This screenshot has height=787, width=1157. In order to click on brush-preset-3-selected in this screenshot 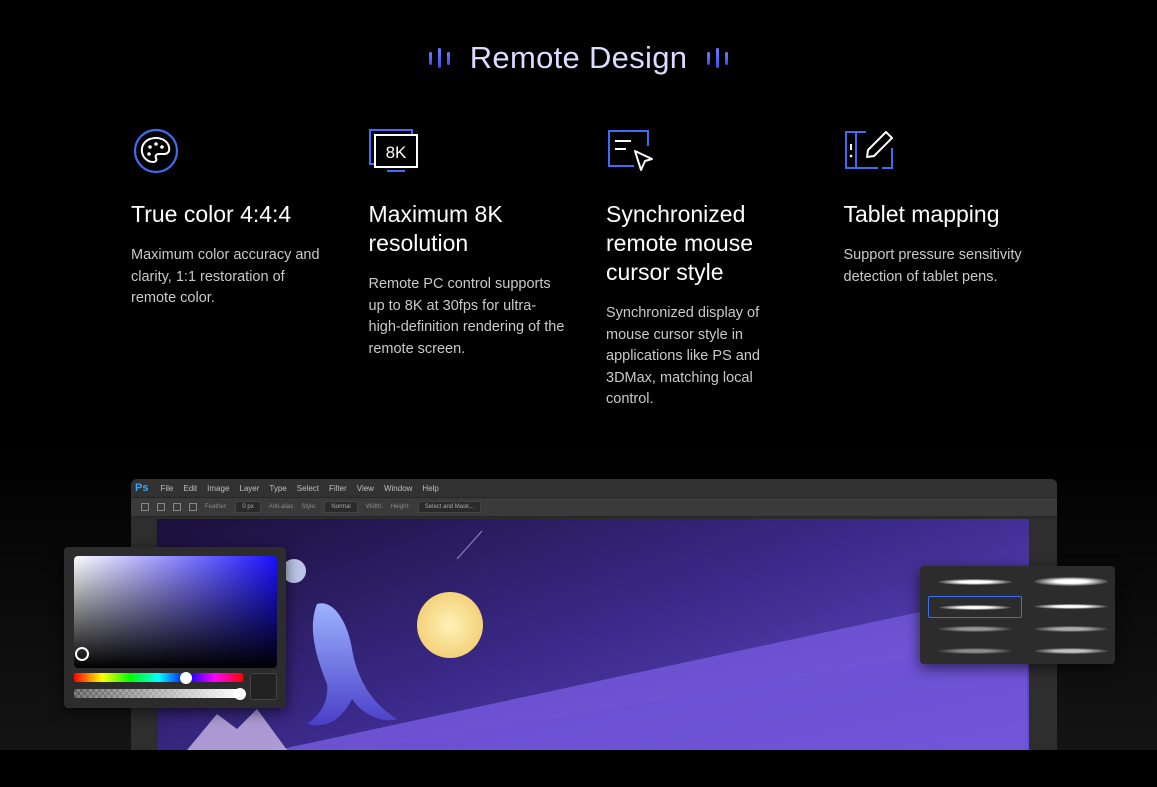, I will do `click(975, 607)`.